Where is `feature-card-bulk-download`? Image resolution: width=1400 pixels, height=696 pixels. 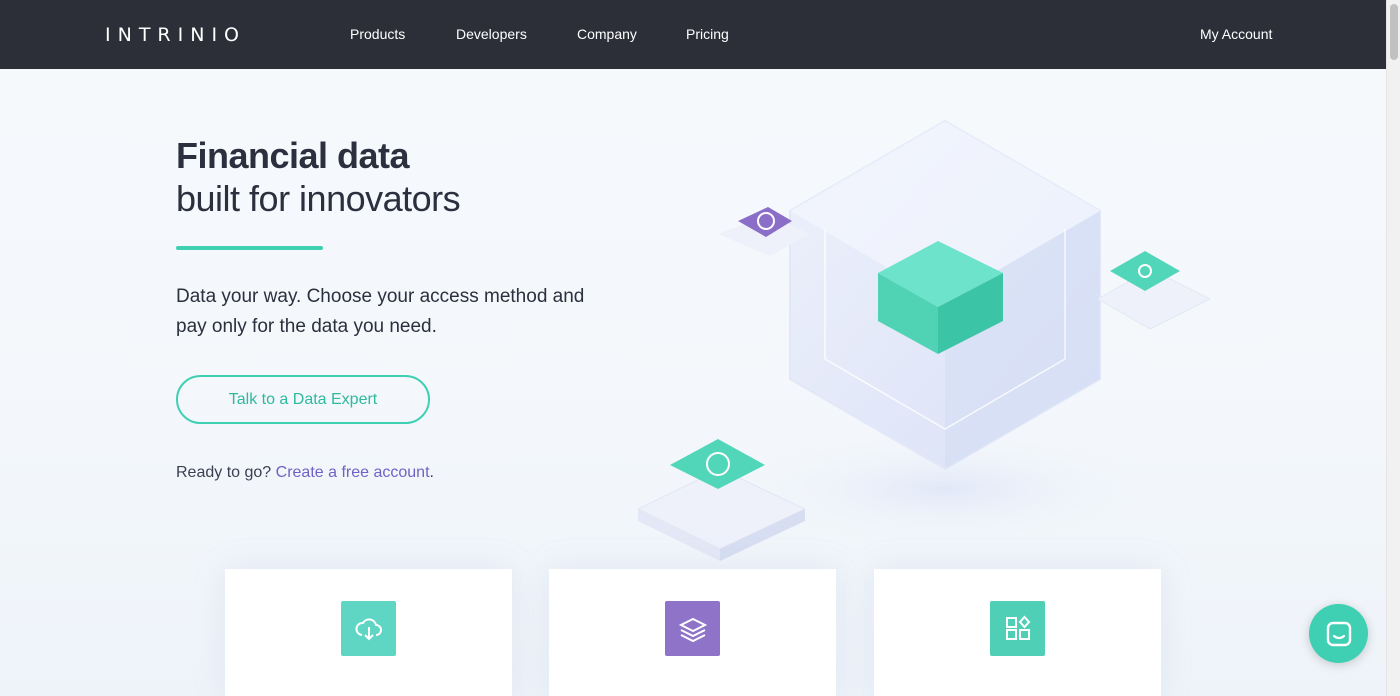 feature-card-bulk-download is located at coordinates (368, 632).